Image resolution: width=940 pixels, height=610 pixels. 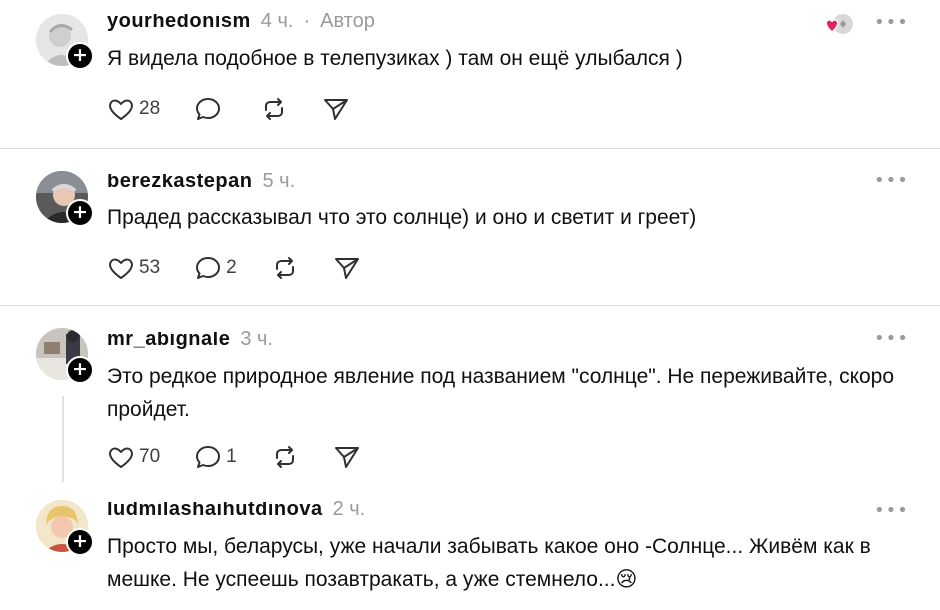 I want to click on reply-button: 1, so click(x=215, y=457).